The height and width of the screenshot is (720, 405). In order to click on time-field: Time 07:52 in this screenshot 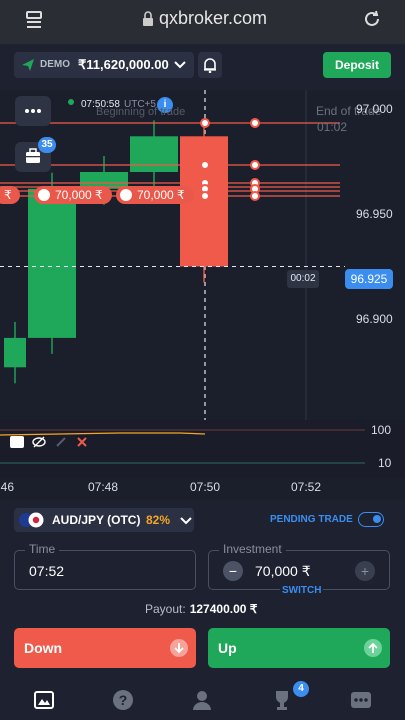, I will do `click(105, 566)`.